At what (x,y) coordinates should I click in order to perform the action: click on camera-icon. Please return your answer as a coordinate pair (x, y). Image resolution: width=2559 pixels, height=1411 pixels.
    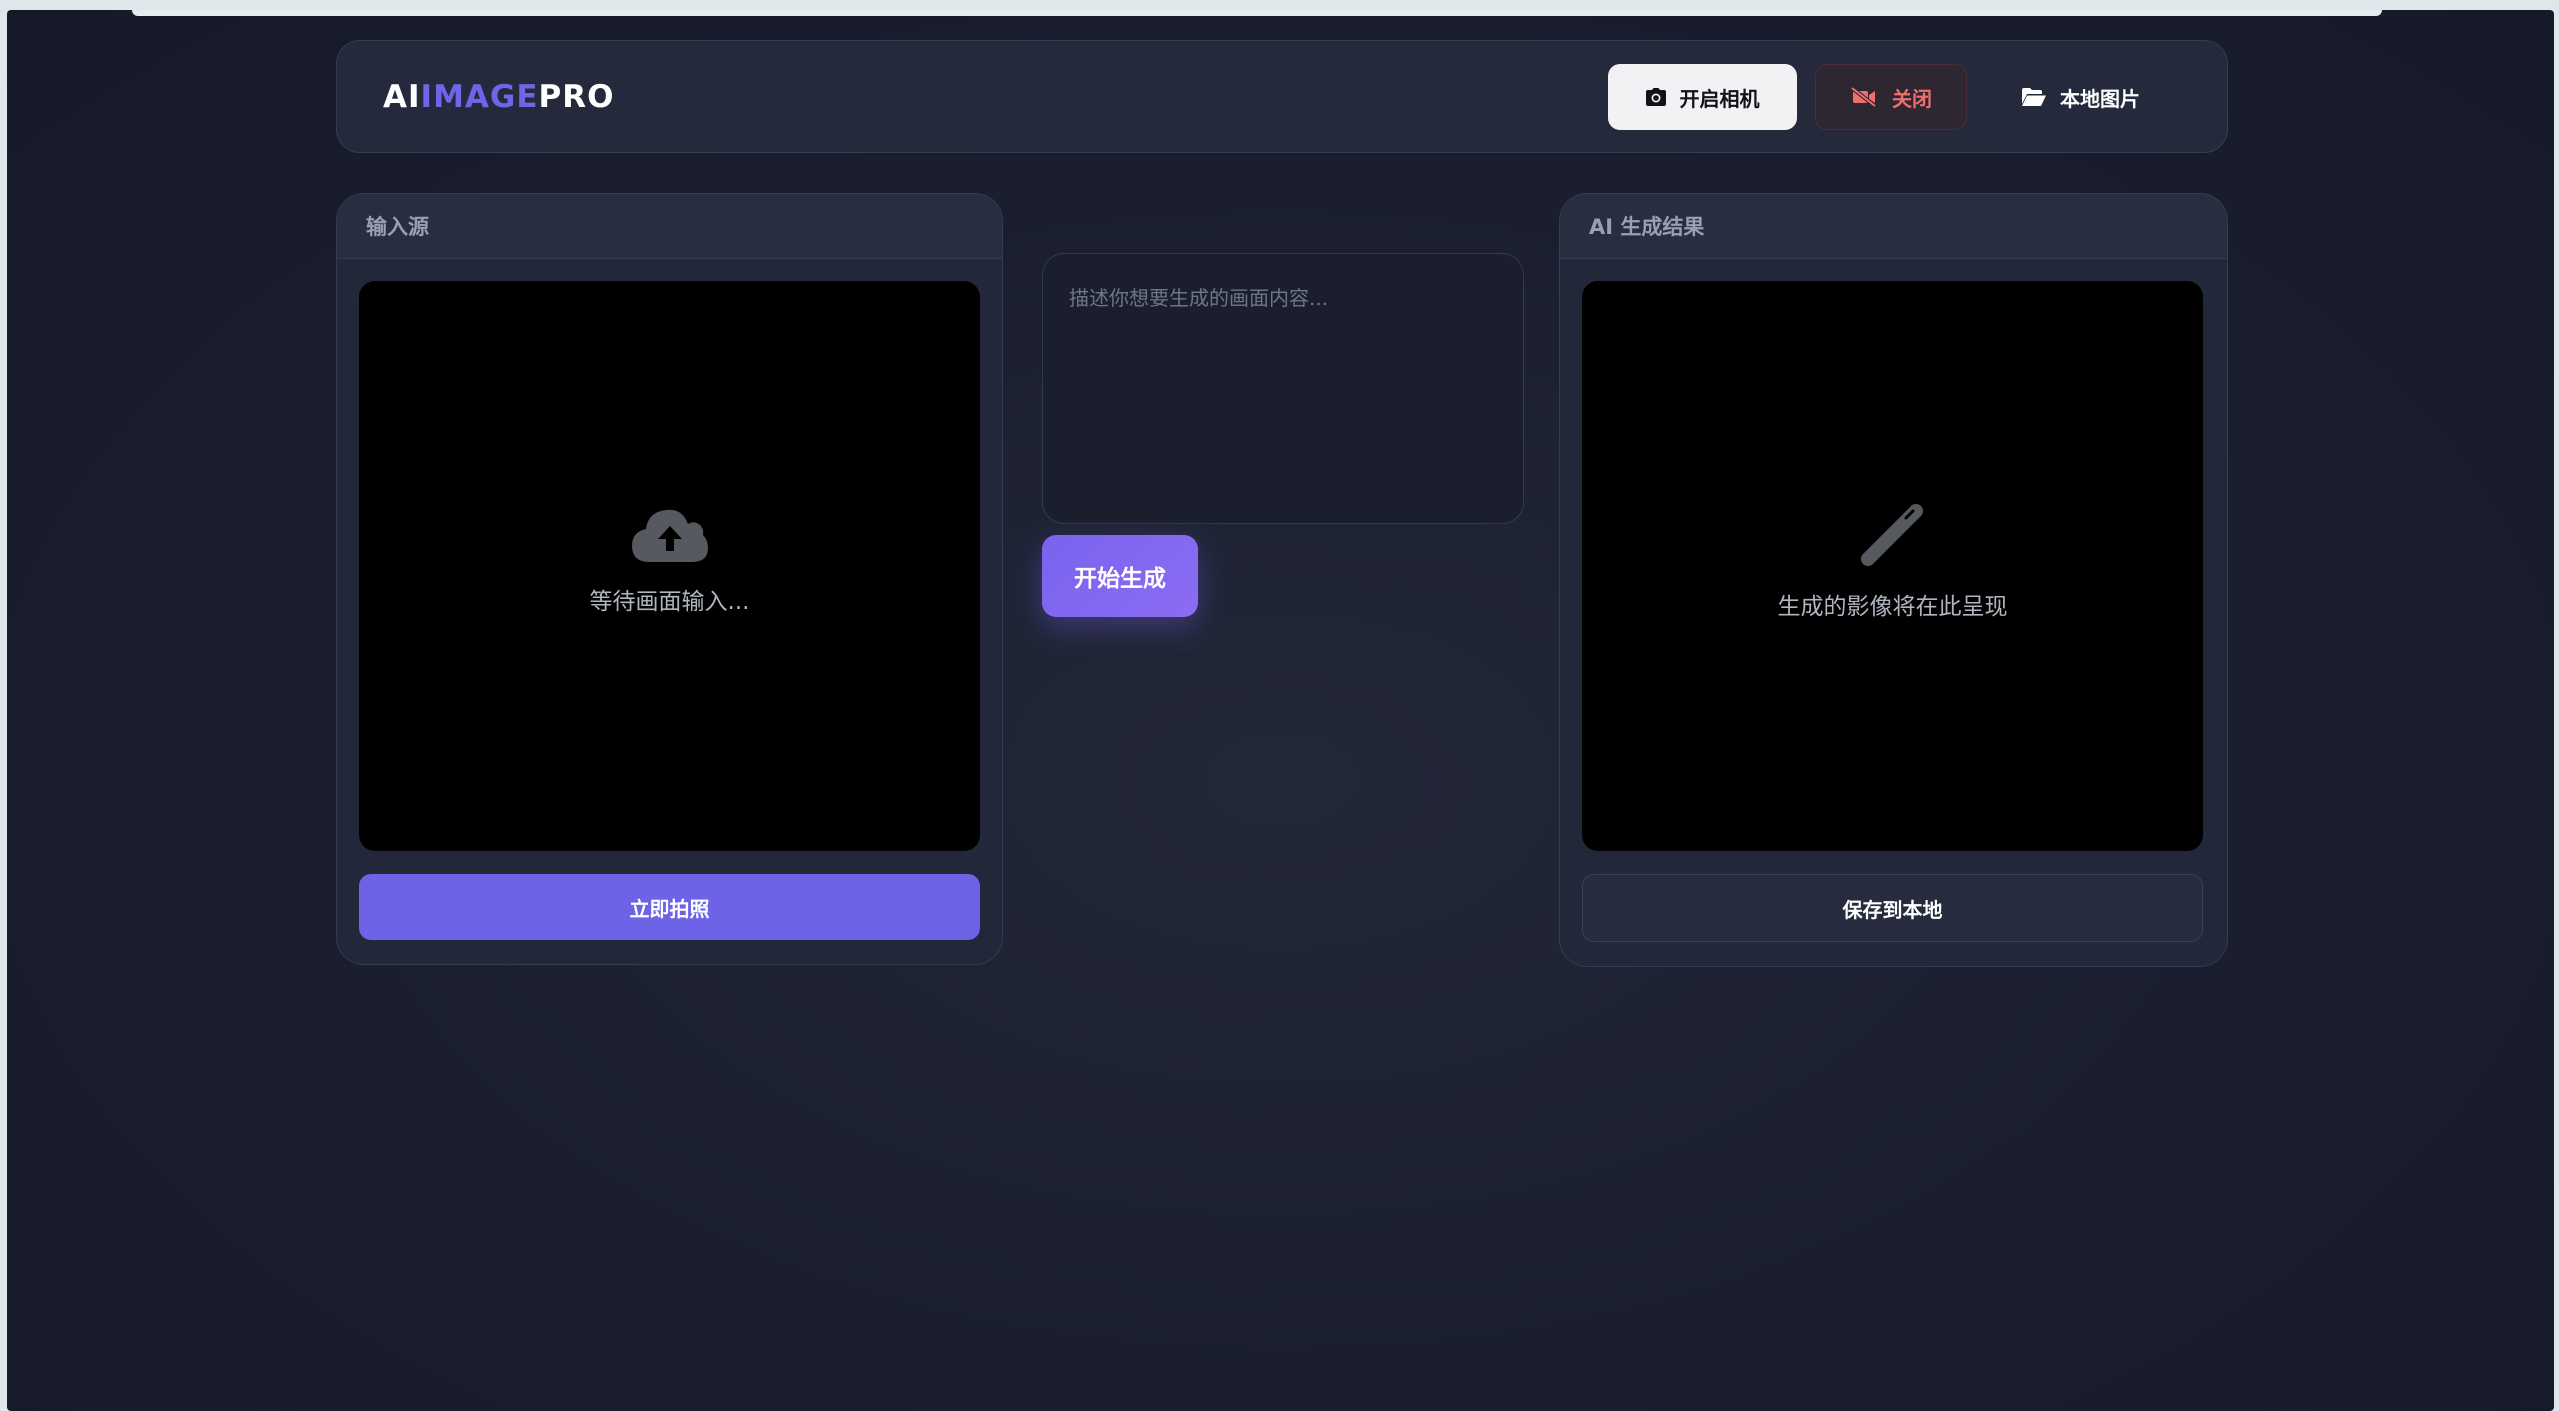
    Looking at the image, I should click on (1655, 97).